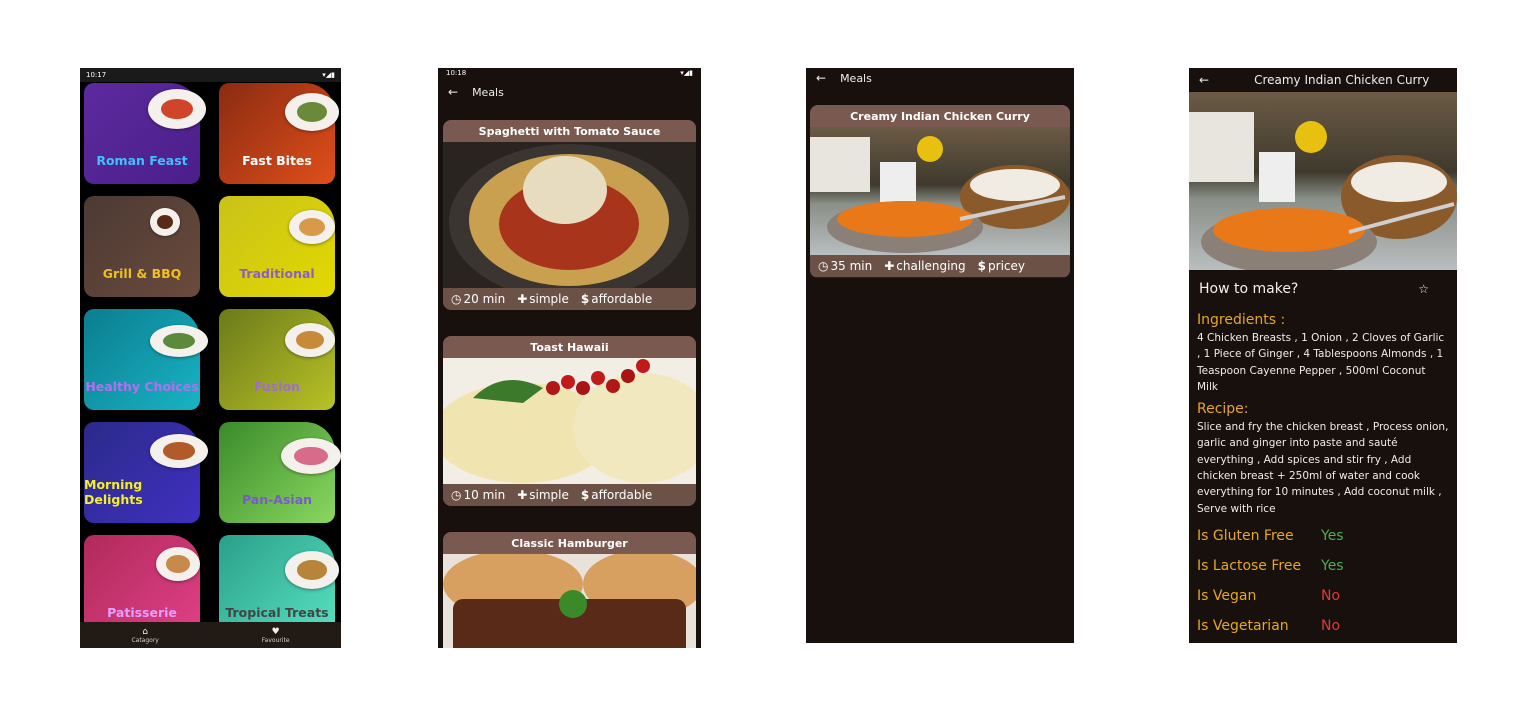  What do you see at coordinates (456, 73) in the screenshot?
I see `status-time: 10:18` at bounding box center [456, 73].